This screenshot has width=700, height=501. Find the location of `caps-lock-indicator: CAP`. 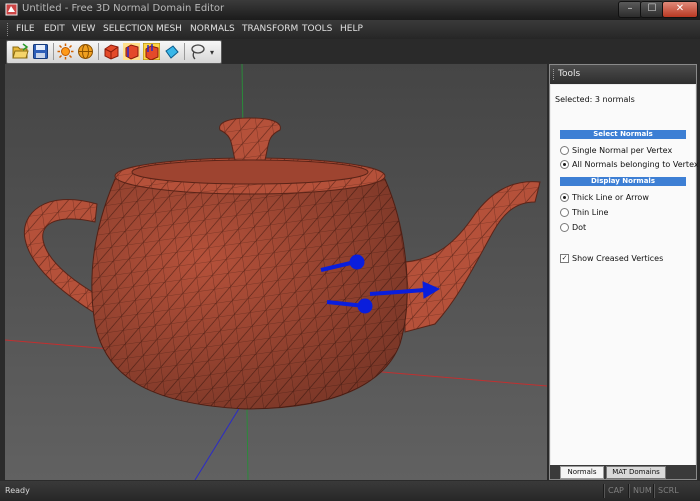

caps-lock-indicator: CAP is located at coordinates (616, 490).